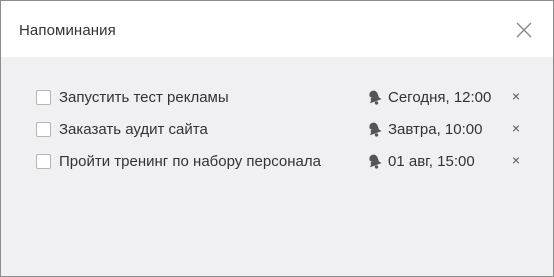 The height and width of the screenshot is (277, 554). Describe the element at coordinates (67, 30) in the screenshot. I see `dialog-title: Напоминания` at that location.